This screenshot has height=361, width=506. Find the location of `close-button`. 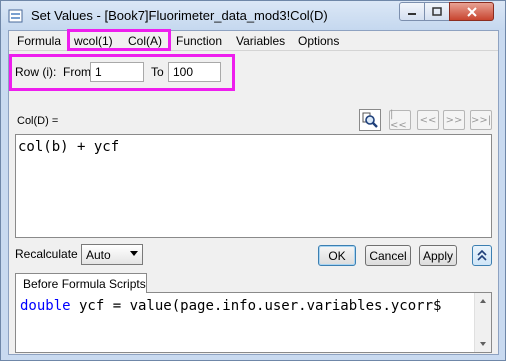

close-button is located at coordinates (471, 11).